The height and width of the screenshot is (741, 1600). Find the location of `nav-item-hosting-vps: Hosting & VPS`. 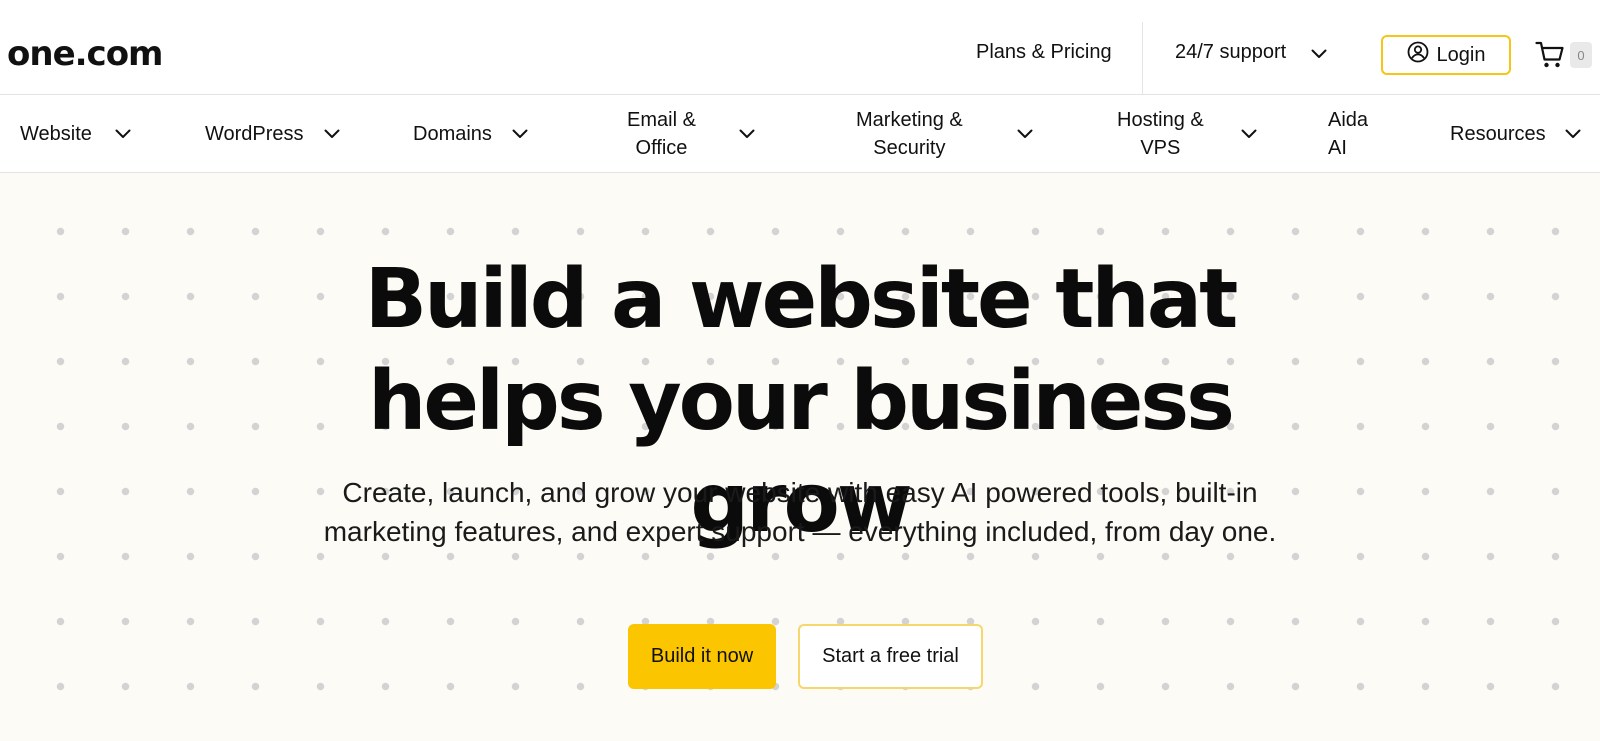

nav-item-hosting-vps: Hosting & VPS is located at coordinates (1160, 134).